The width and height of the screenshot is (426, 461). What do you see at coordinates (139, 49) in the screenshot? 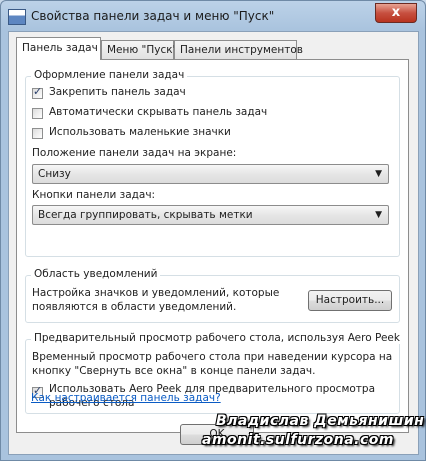
I see `tab-start-menu: Меню "Пуск"` at bounding box center [139, 49].